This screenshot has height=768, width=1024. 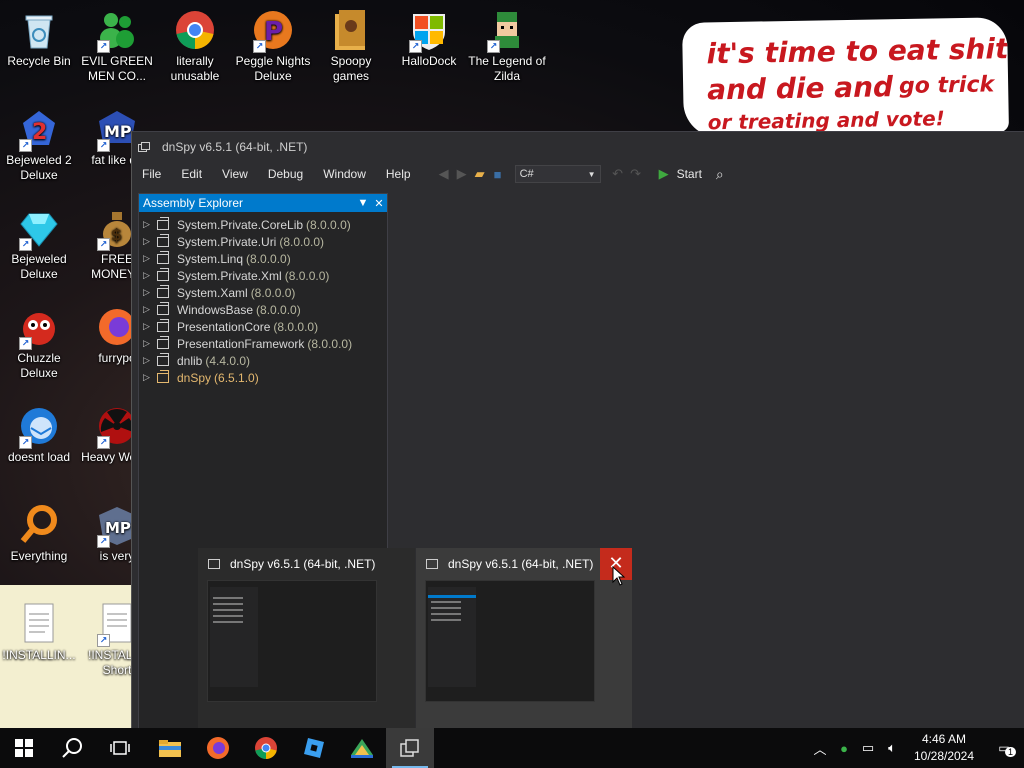 What do you see at coordinates (462, 174) in the screenshot?
I see `forward-icon: ▶` at bounding box center [462, 174].